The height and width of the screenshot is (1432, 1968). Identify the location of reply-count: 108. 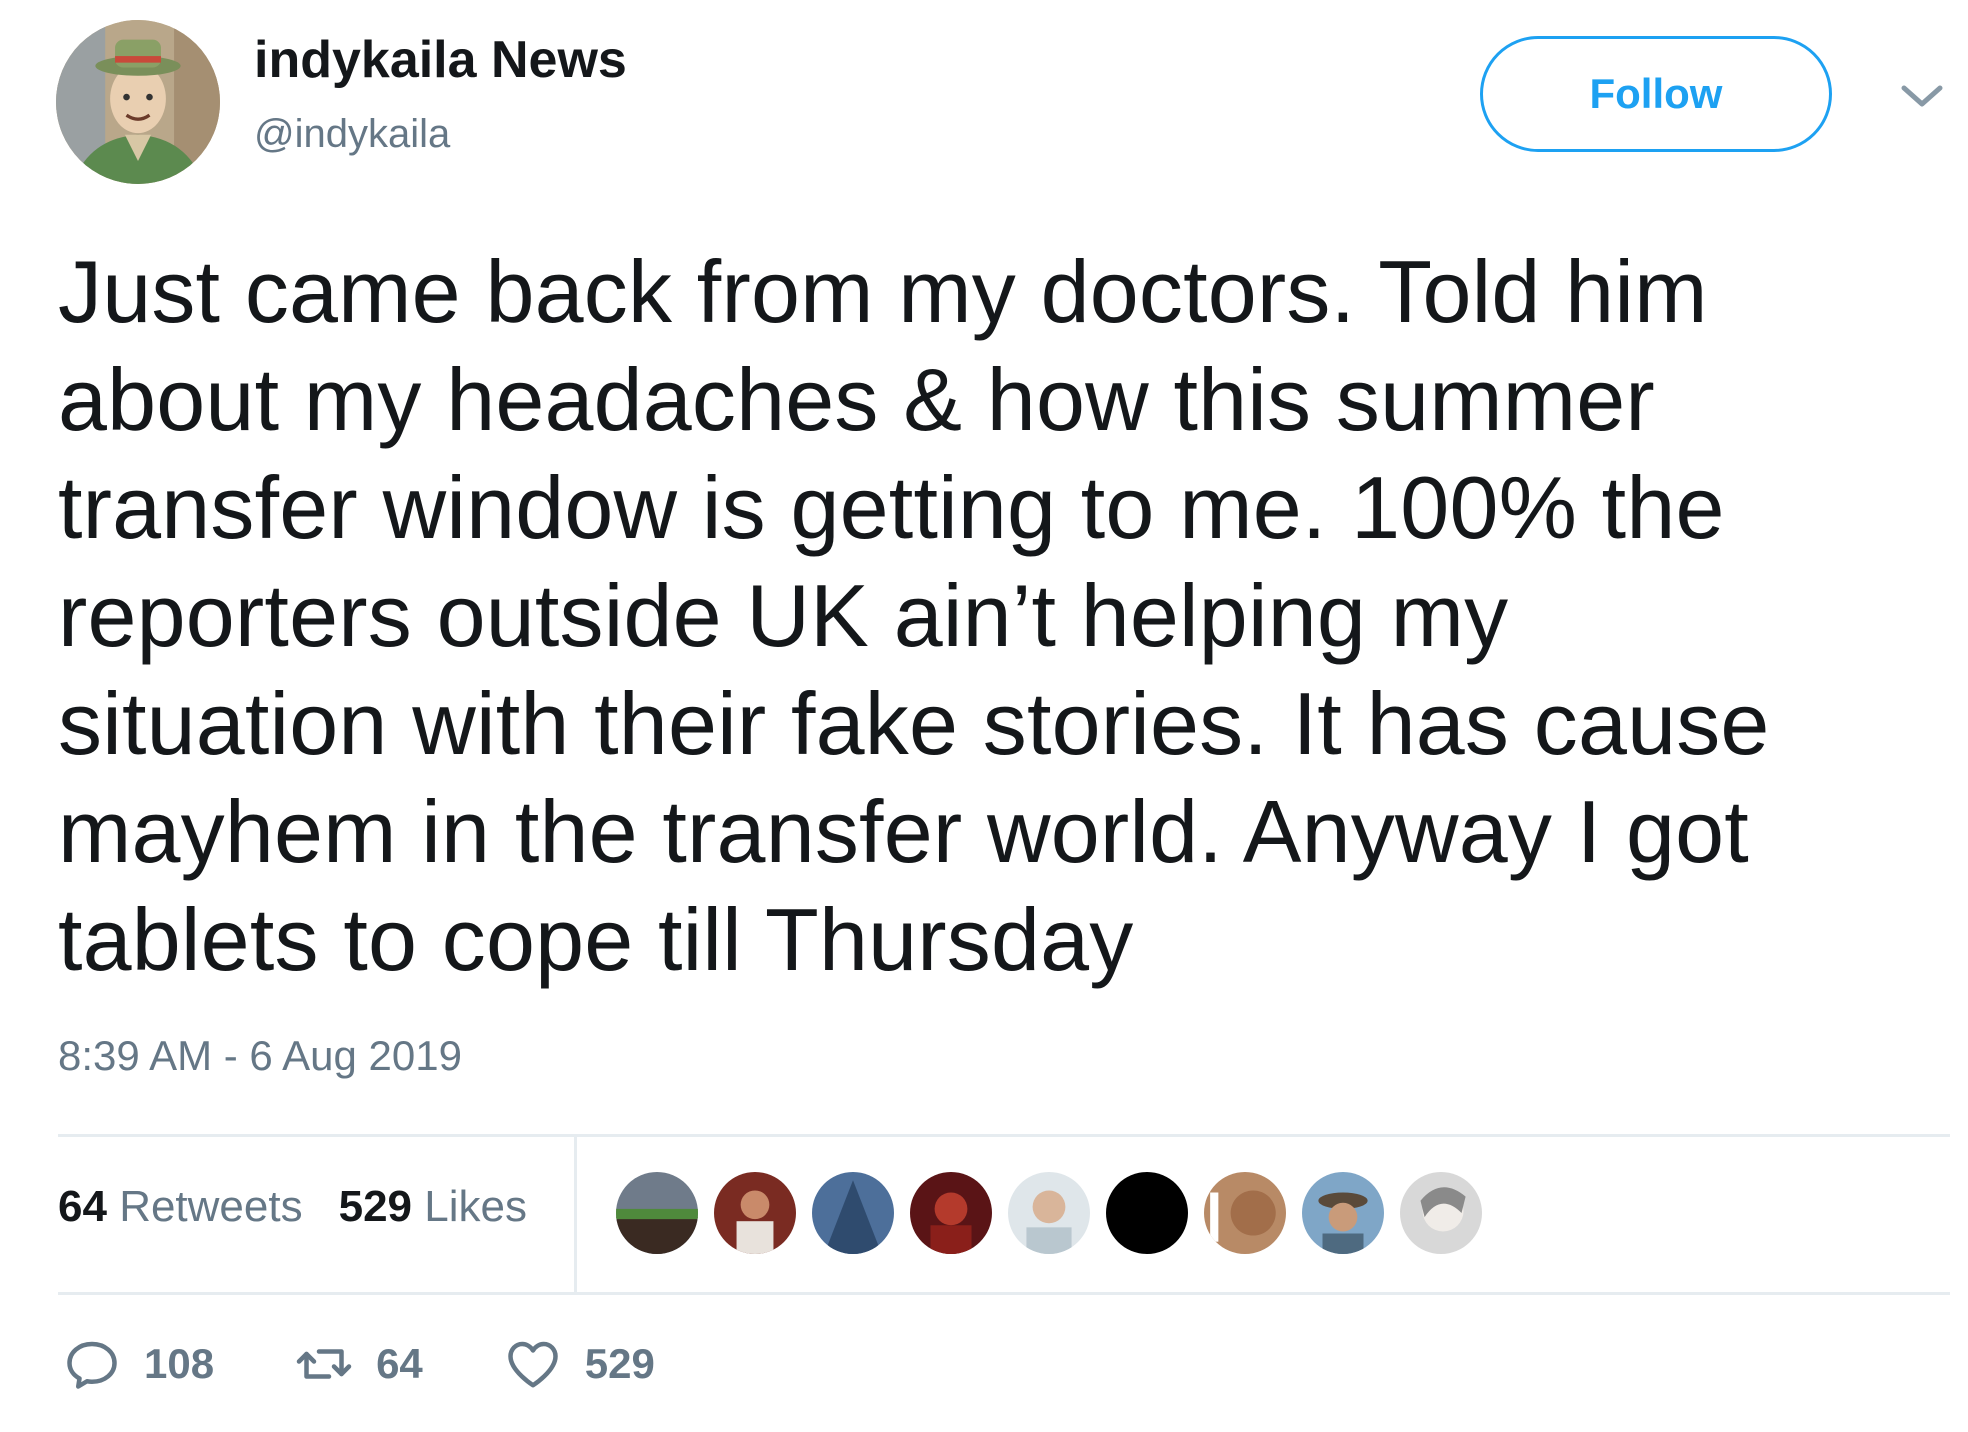
(179, 1363).